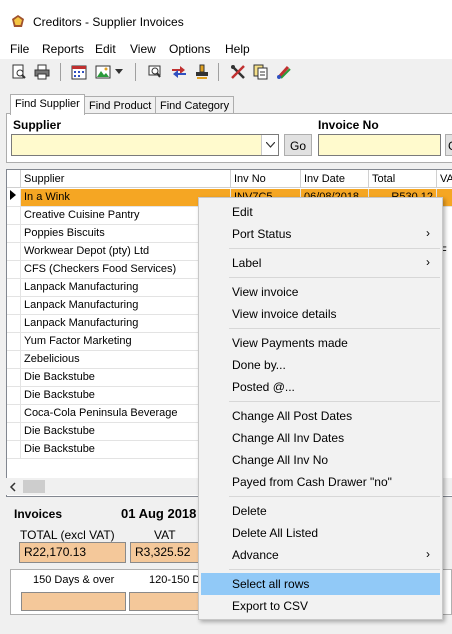  I want to click on total-value: R22,170.13, so click(72, 552).